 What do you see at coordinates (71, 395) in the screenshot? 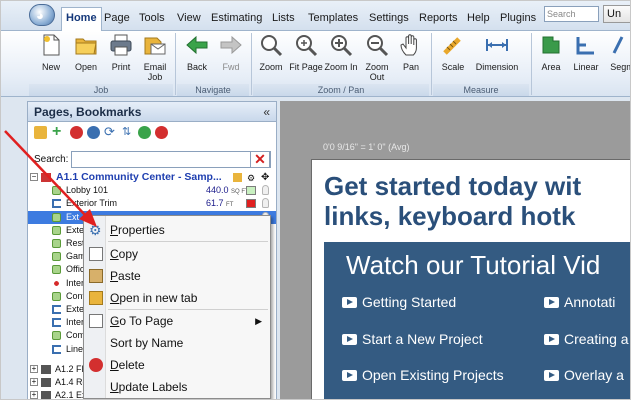
I see `page-title: A2.1 Ex` at bounding box center [71, 395].